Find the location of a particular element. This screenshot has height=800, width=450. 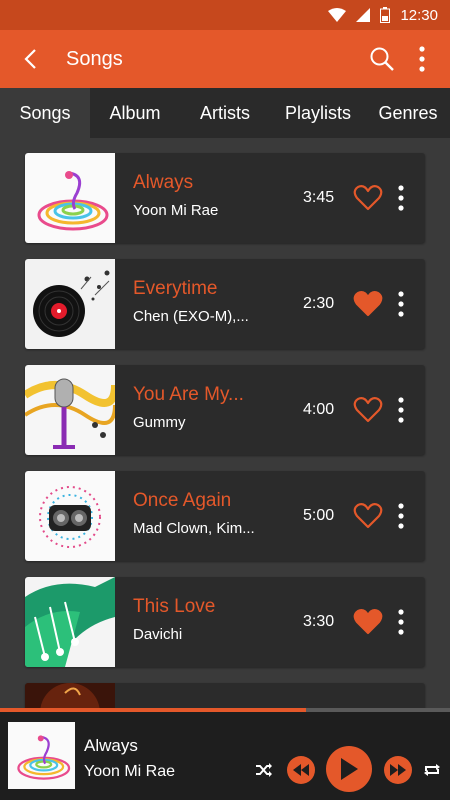

next-button is located at coordinates (398, 770).